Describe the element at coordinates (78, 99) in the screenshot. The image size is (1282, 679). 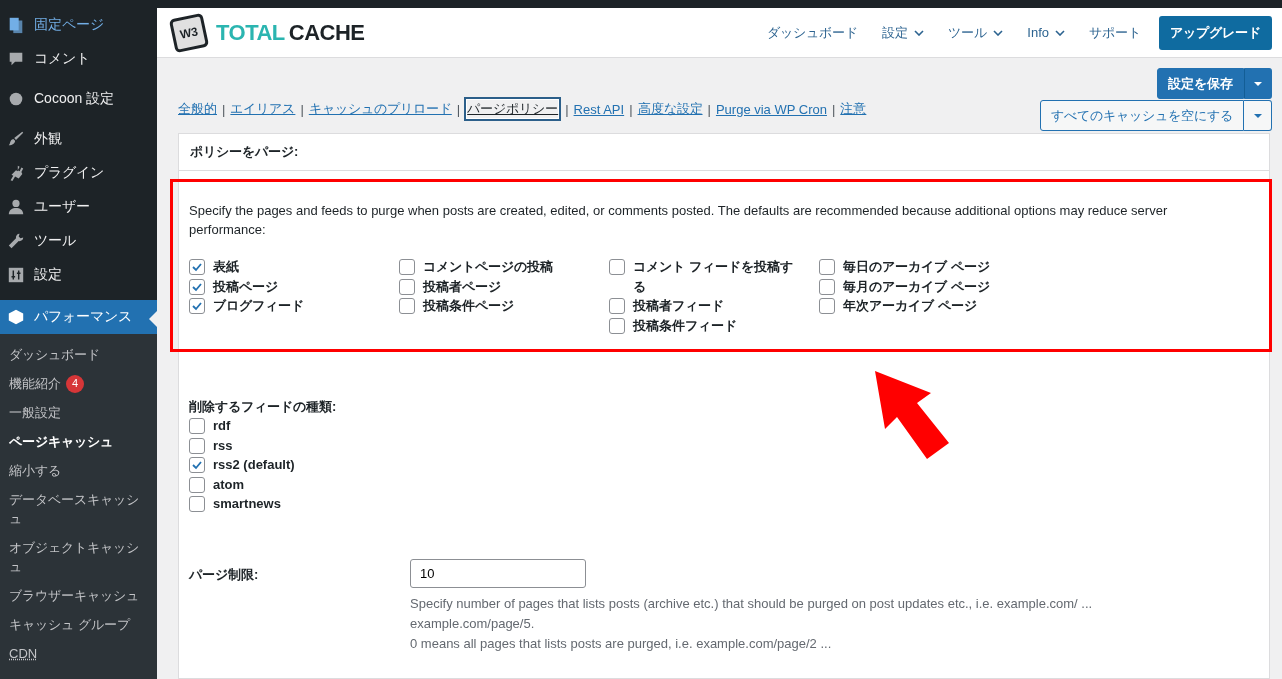
I see `sidebar-item: Cocoon 設定` at that location.